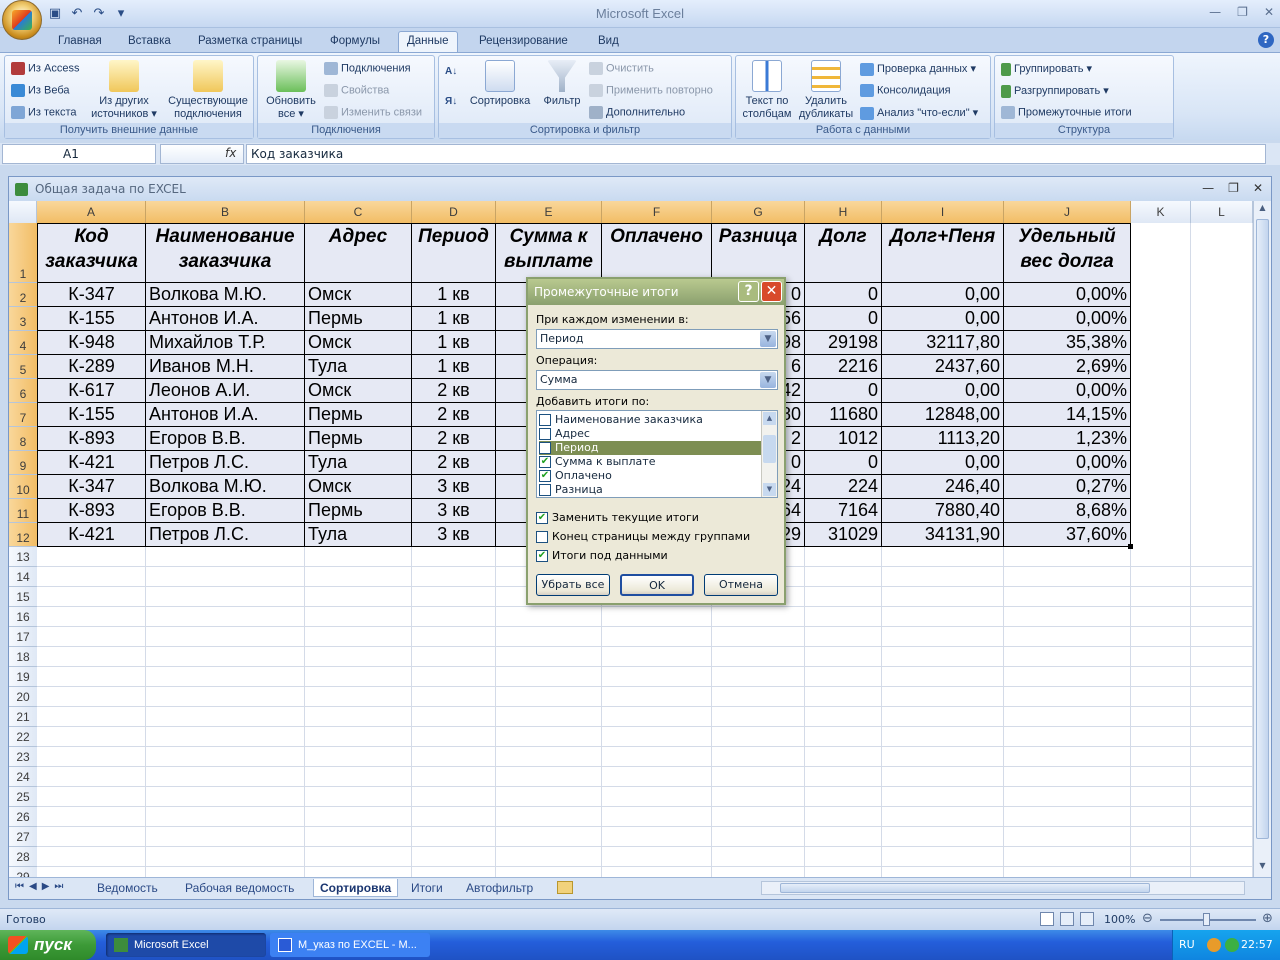  What do you see at coordinates (602, 555) in the screenshot?
I see `summary-below-checkbox: ✔ Итоги под данными` at bounding box center [602, 555].